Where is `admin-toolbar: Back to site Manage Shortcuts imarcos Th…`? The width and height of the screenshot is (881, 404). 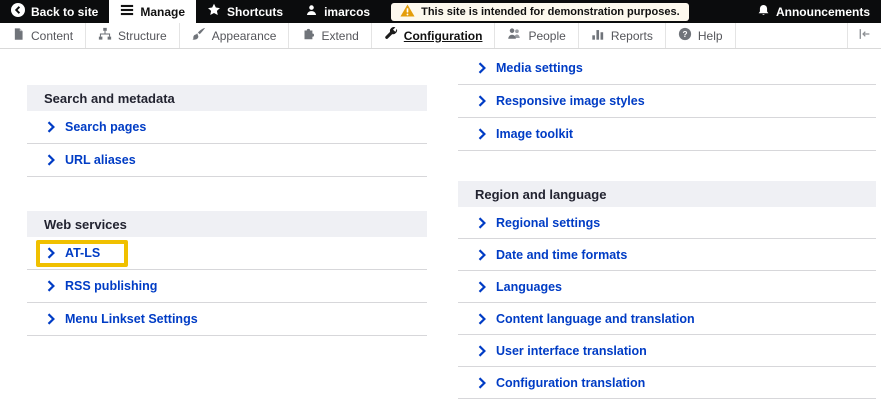
admin-toolbar: Back to site Manage Shortcuts imarcos Th… is located at coordinates (440, 11).